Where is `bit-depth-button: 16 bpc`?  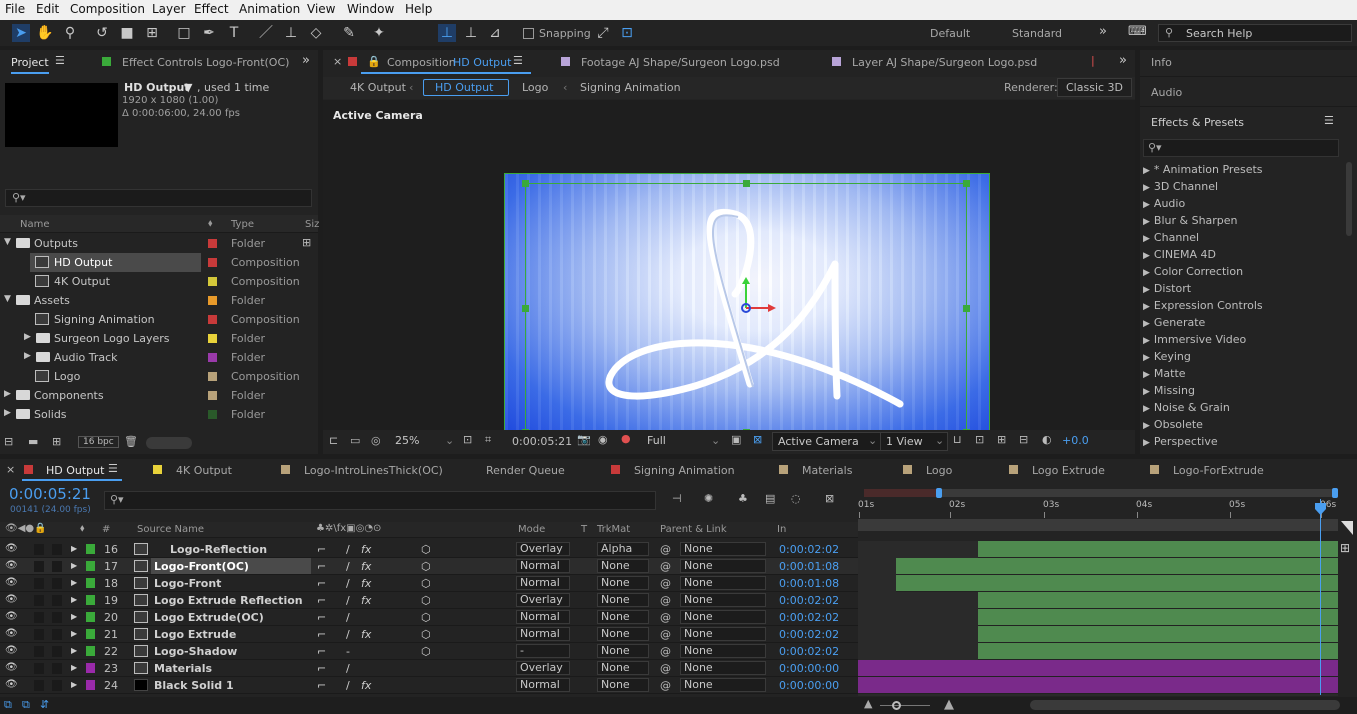
bit-depth-button: 16 bpc is located at coordinates (98, 442).